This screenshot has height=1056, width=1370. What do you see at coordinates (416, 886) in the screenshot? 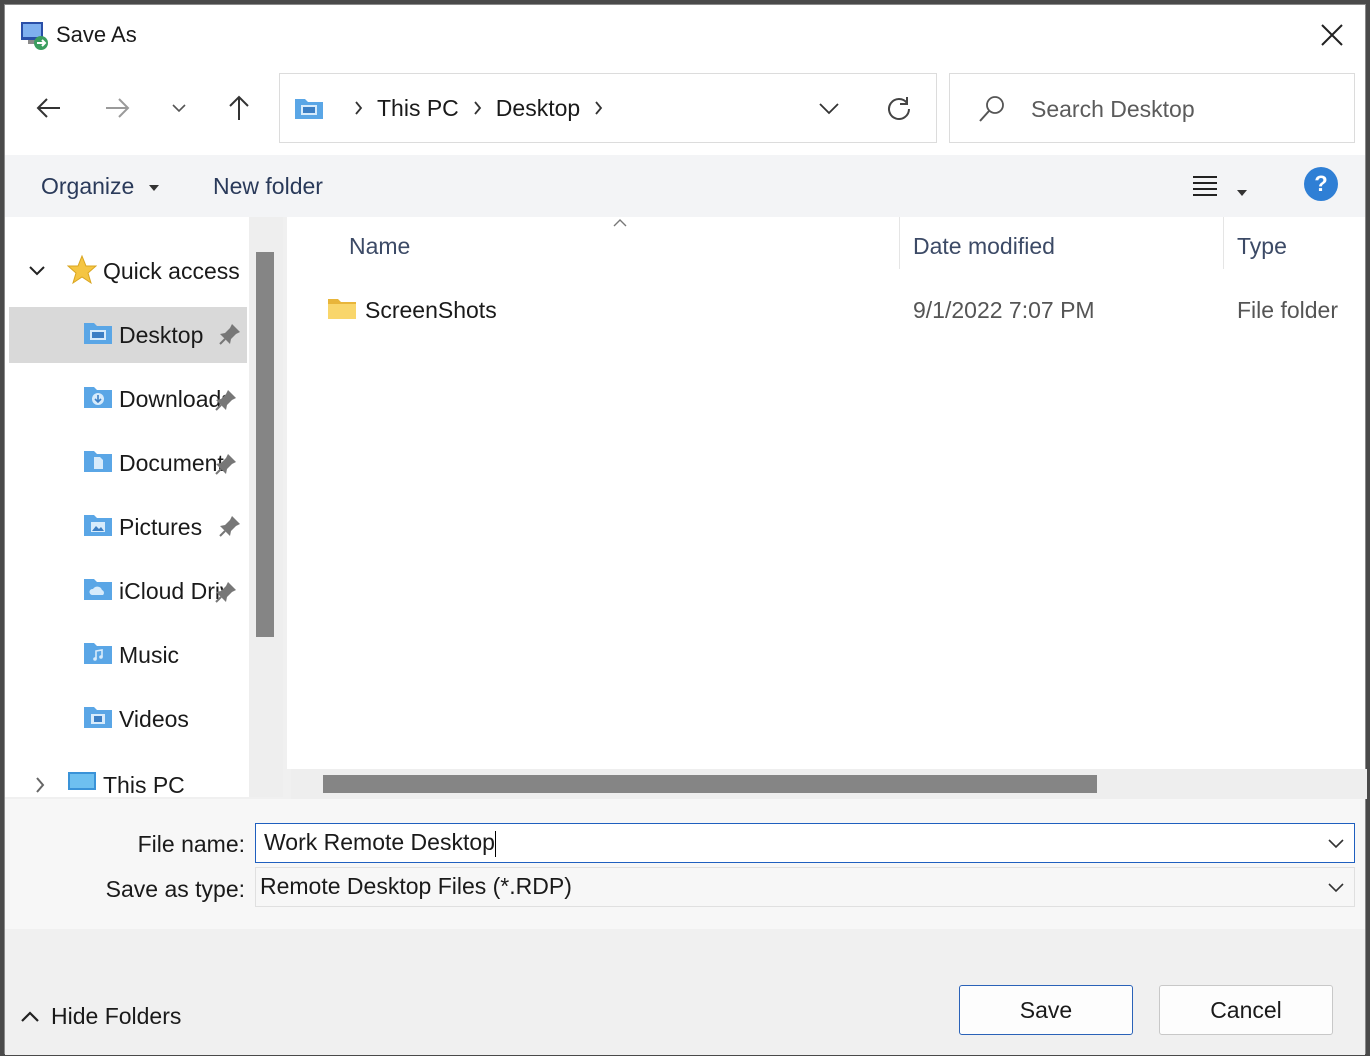
I see `save-as-type-value: Remote Desktop Files (*.RDP)` at bounding box center [416, 886].